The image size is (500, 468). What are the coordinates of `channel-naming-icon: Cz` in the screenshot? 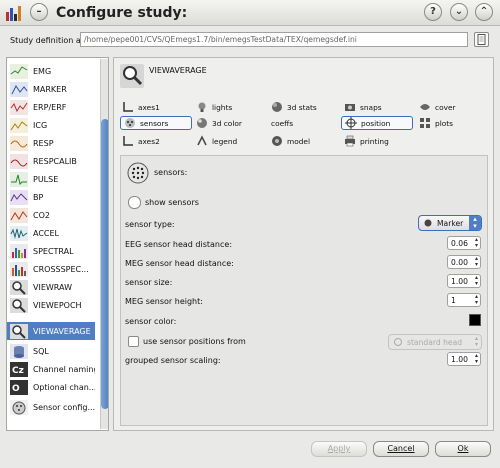 It's located at (19, 369).